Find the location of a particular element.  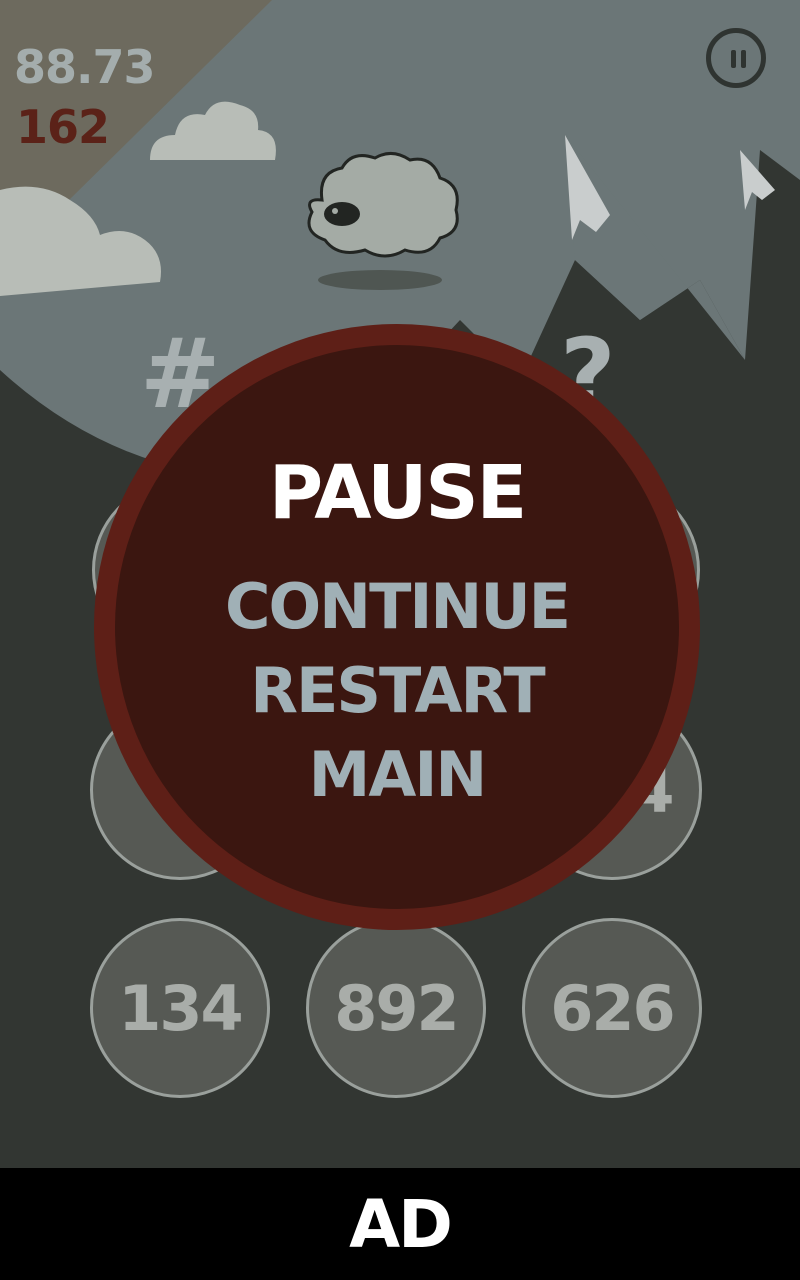

answer-bubble-label: 626 is located at coordinates (612, 1008).